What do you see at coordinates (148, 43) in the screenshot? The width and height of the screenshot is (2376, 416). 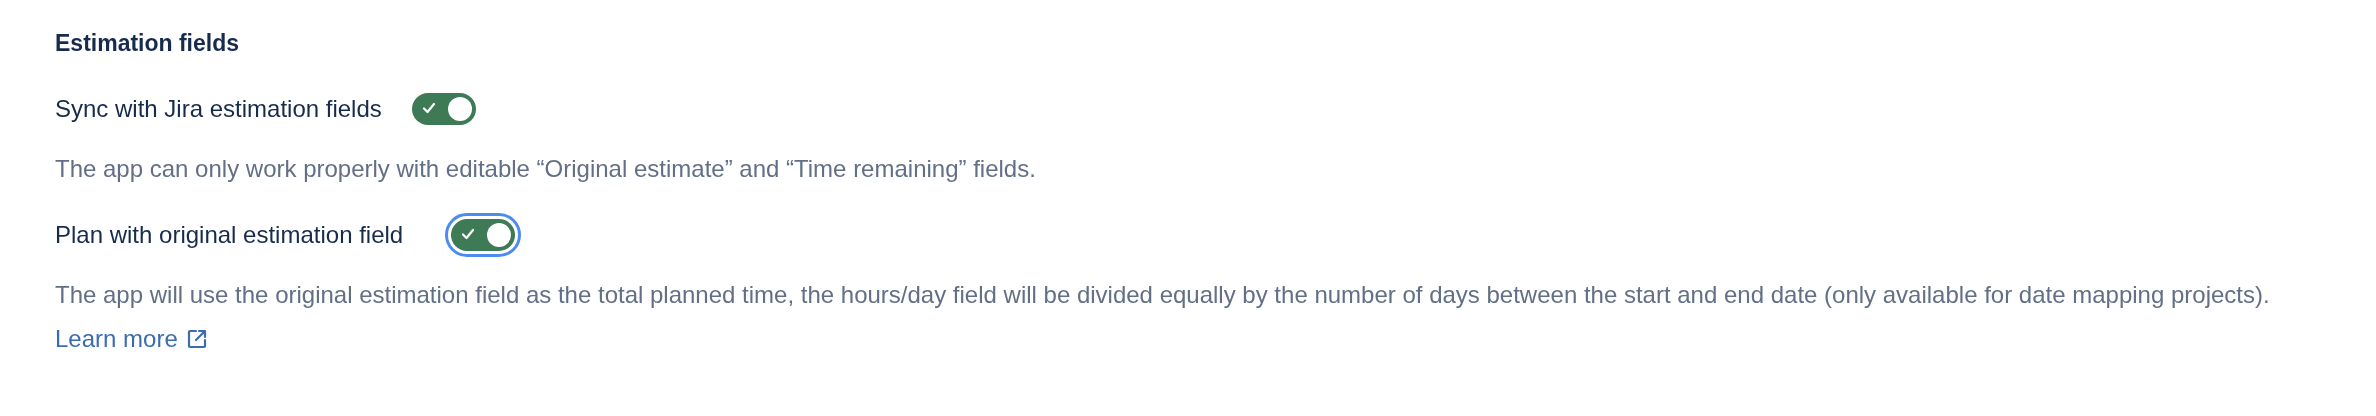 I see `section-heading: Estimation fields` at bounding box center [148, 43].